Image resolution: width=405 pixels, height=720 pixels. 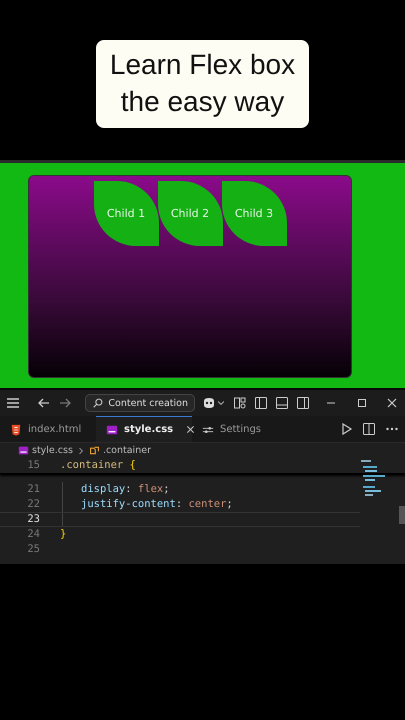 I want to click on breadcrumb-item: .container, so click(x=126, y=450).